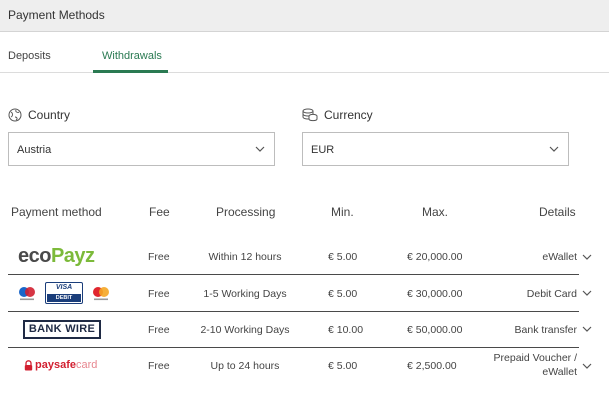  Describe the element at coordinates (245, 257) in the screenshot. I see `processing-cell: Within 12 hours` at that location.